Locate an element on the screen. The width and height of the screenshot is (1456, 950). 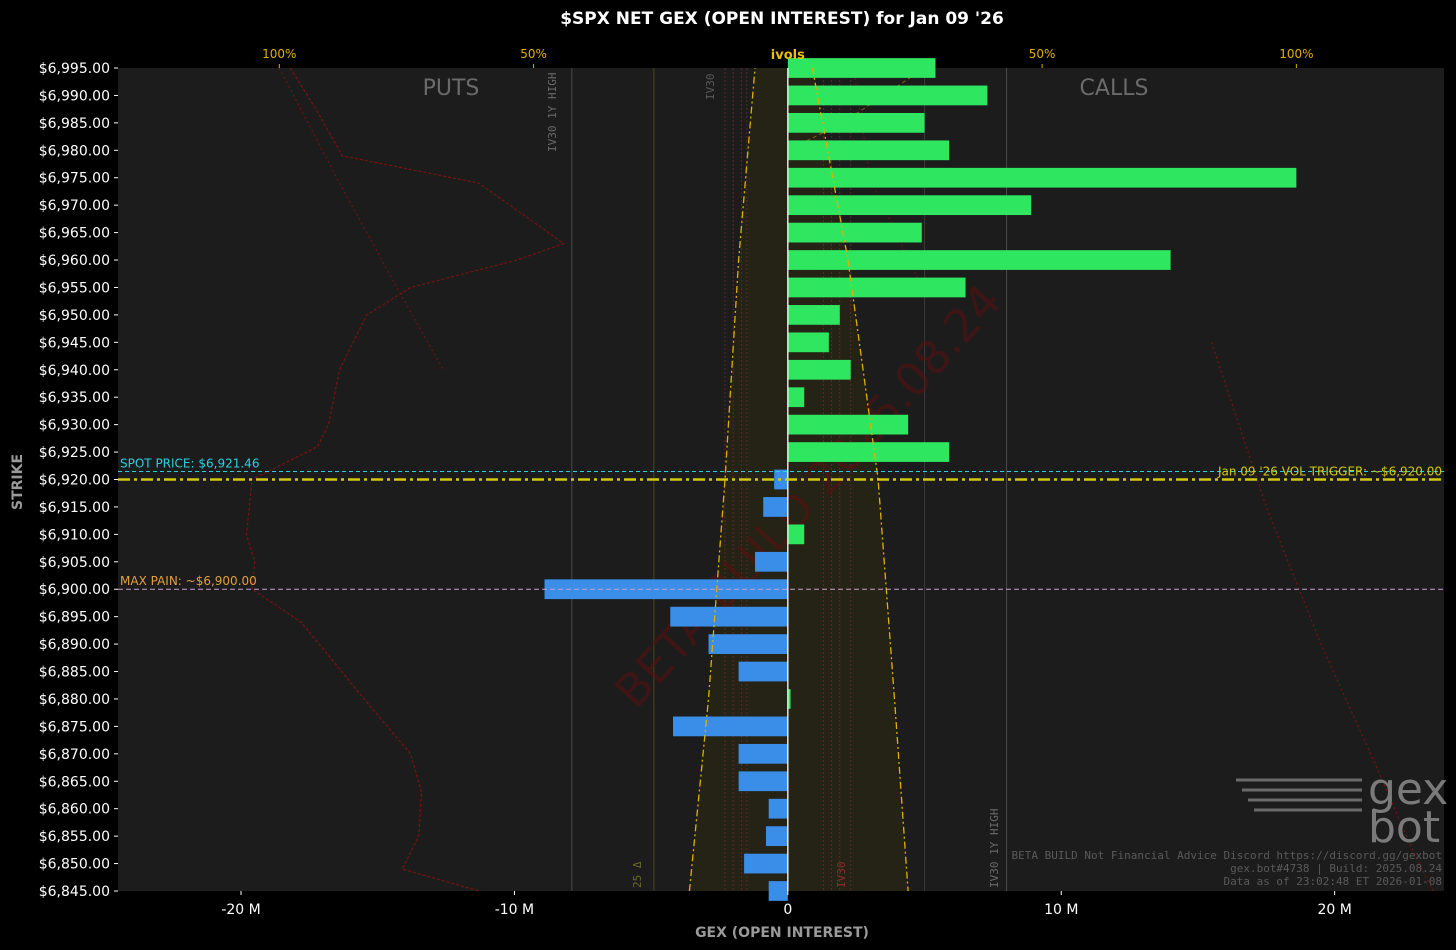
y-tick-label-6855: $6,855.00 is located at coordinates (74, 837).